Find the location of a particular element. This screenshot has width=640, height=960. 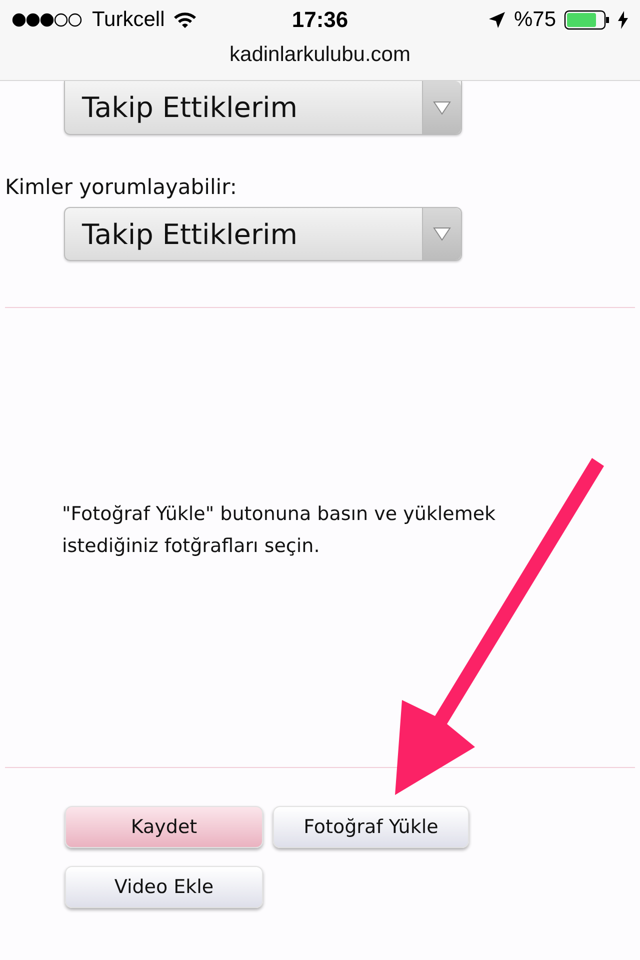

field-label: Kimler yorumlayabilir: is located at coordinates (121, 187).